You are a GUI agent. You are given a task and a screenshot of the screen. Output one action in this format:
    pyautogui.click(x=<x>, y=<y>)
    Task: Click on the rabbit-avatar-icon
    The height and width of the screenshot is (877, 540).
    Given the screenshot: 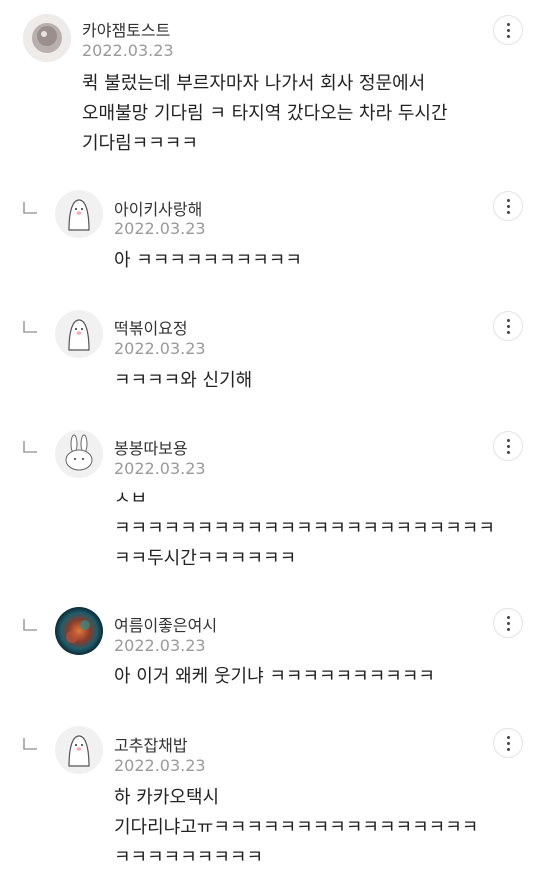 What is the action you would take?
    pyautogui.click(x=79, y=454)
    